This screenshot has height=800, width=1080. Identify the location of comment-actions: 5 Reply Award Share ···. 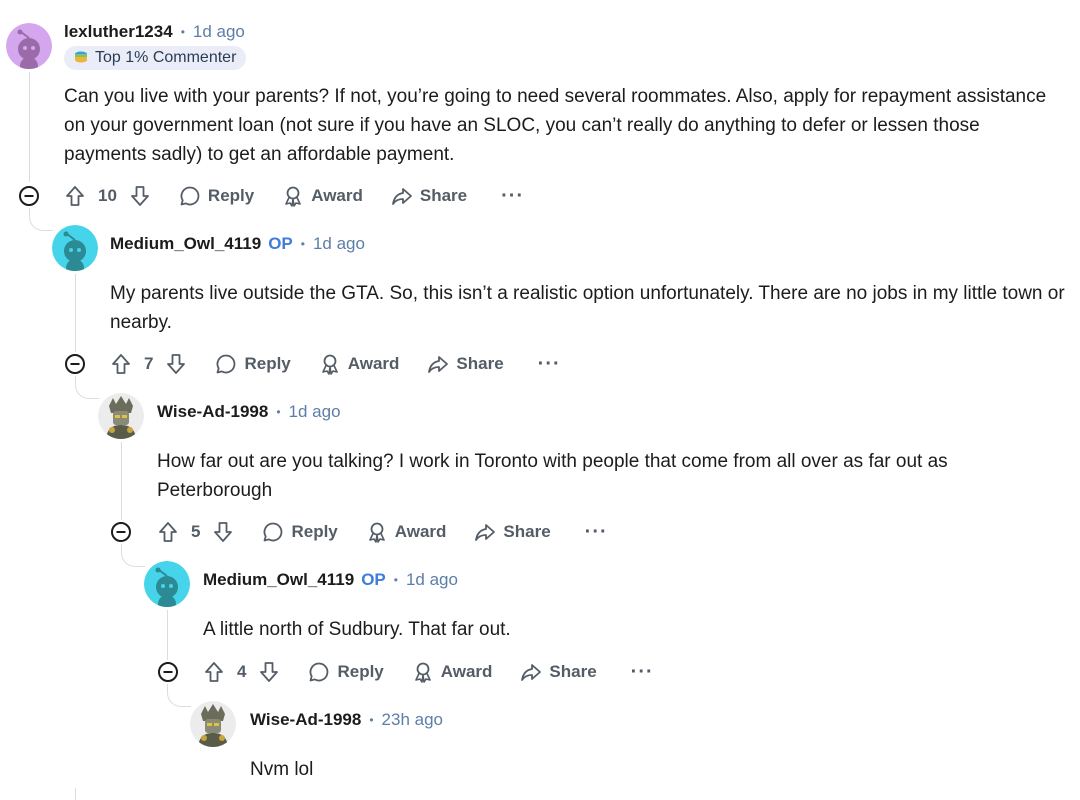
(382, 532).